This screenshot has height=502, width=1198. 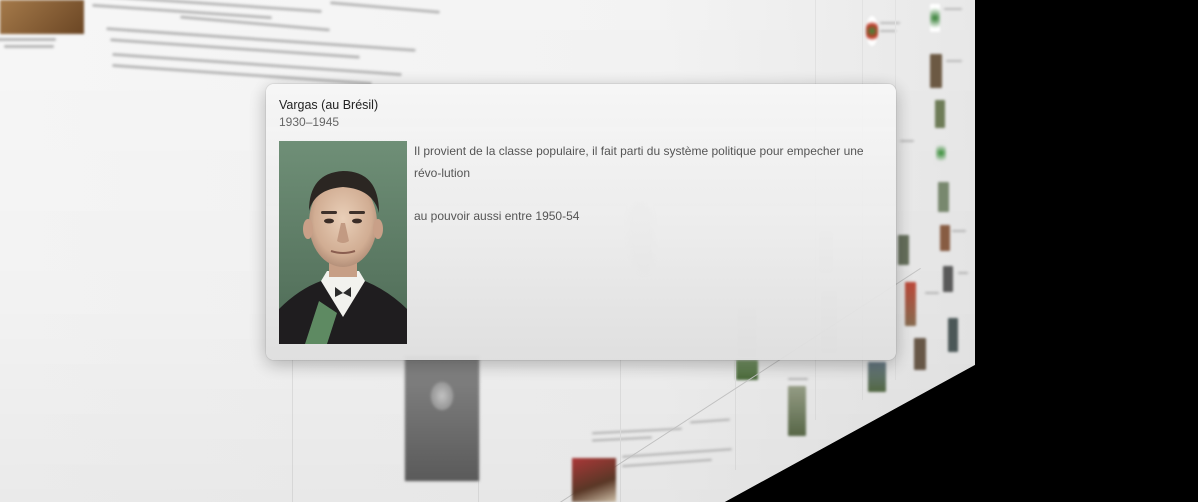 I want to click on event-portrait-photo, so click(x=442, y=418).